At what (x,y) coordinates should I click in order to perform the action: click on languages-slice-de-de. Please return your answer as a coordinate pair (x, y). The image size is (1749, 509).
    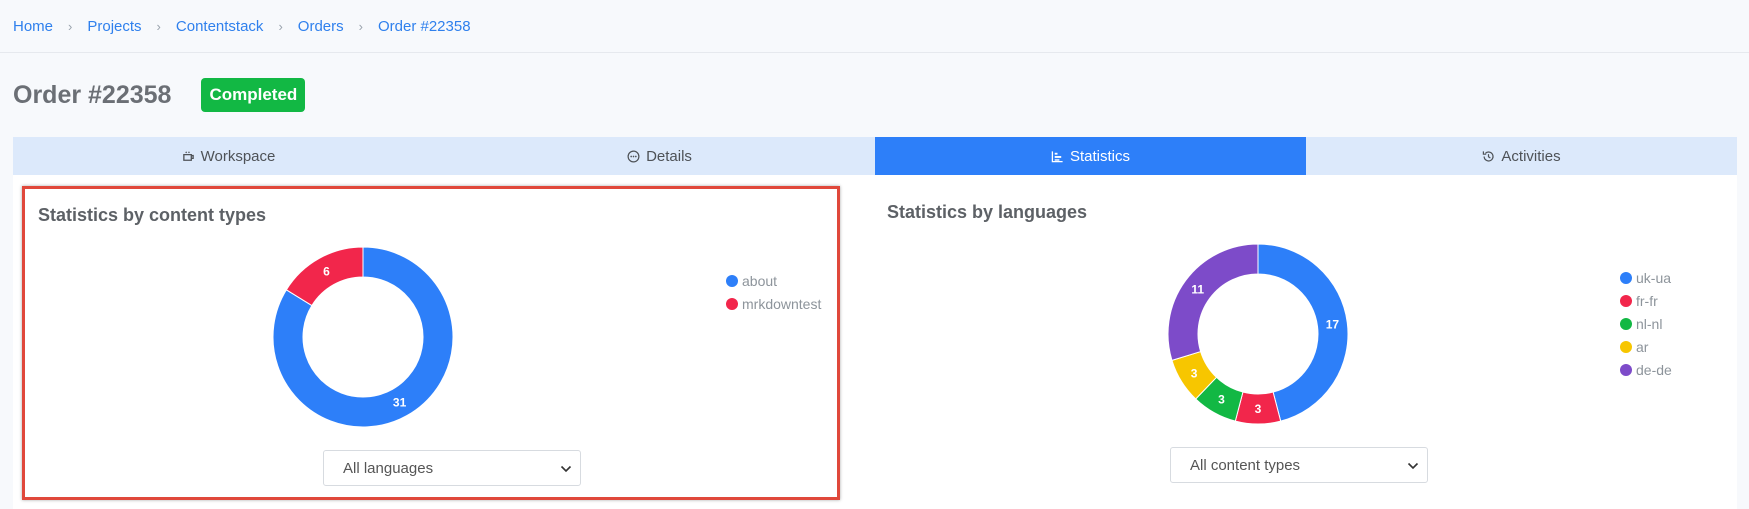
    Looking at the image, I should click on (1213, 302).